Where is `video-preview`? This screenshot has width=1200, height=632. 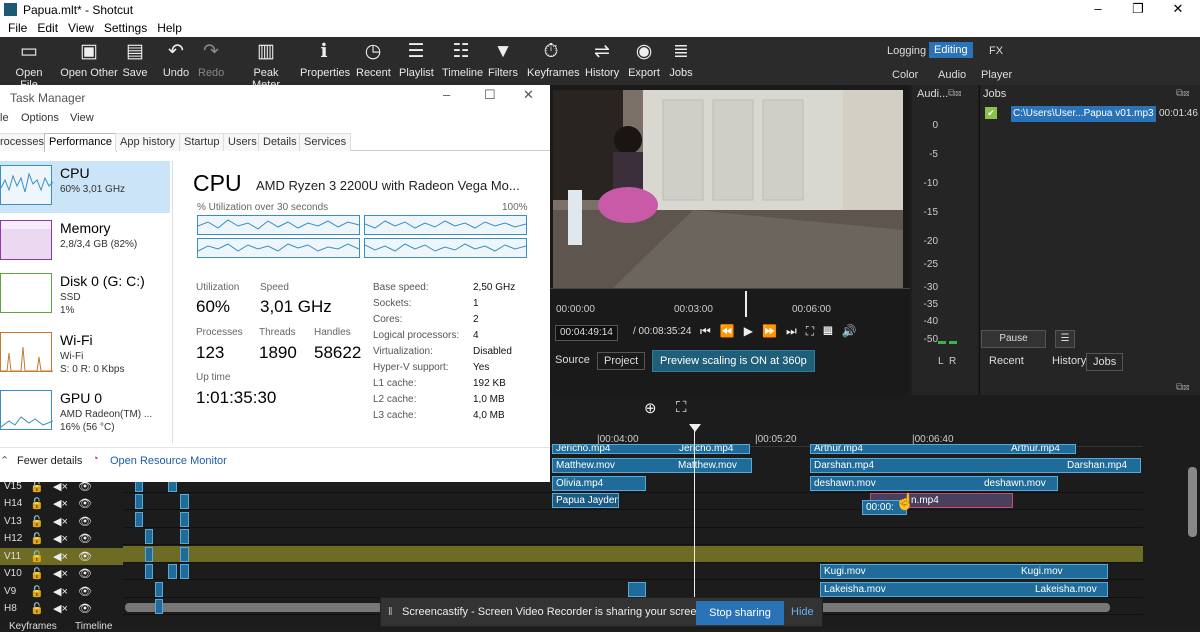 video-preview is located at coordinates (728, 189).